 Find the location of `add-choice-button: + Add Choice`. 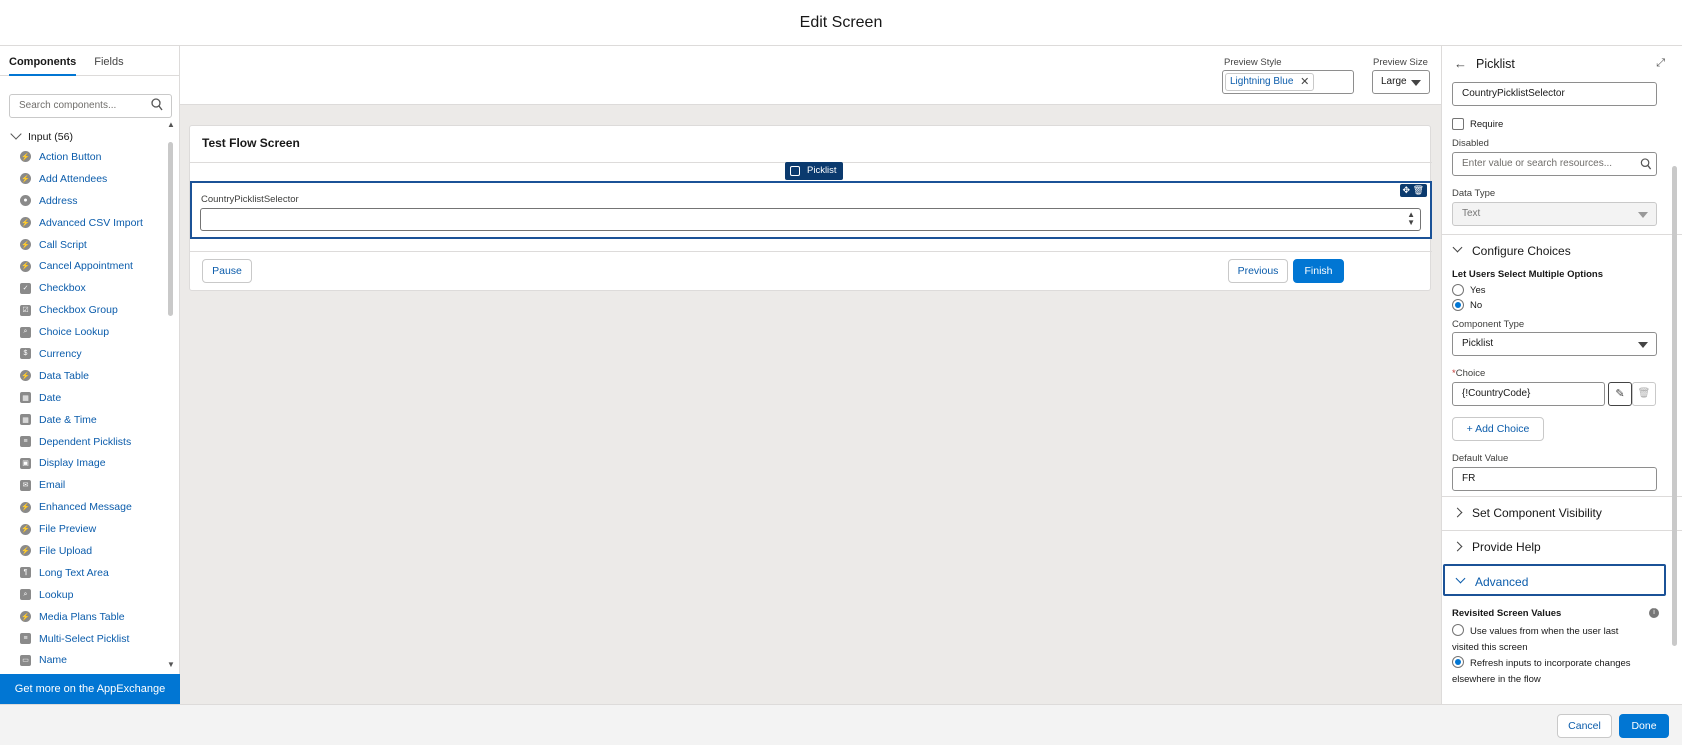

add-choice-button: + Add Choice is located at coordinates (1498, 429).